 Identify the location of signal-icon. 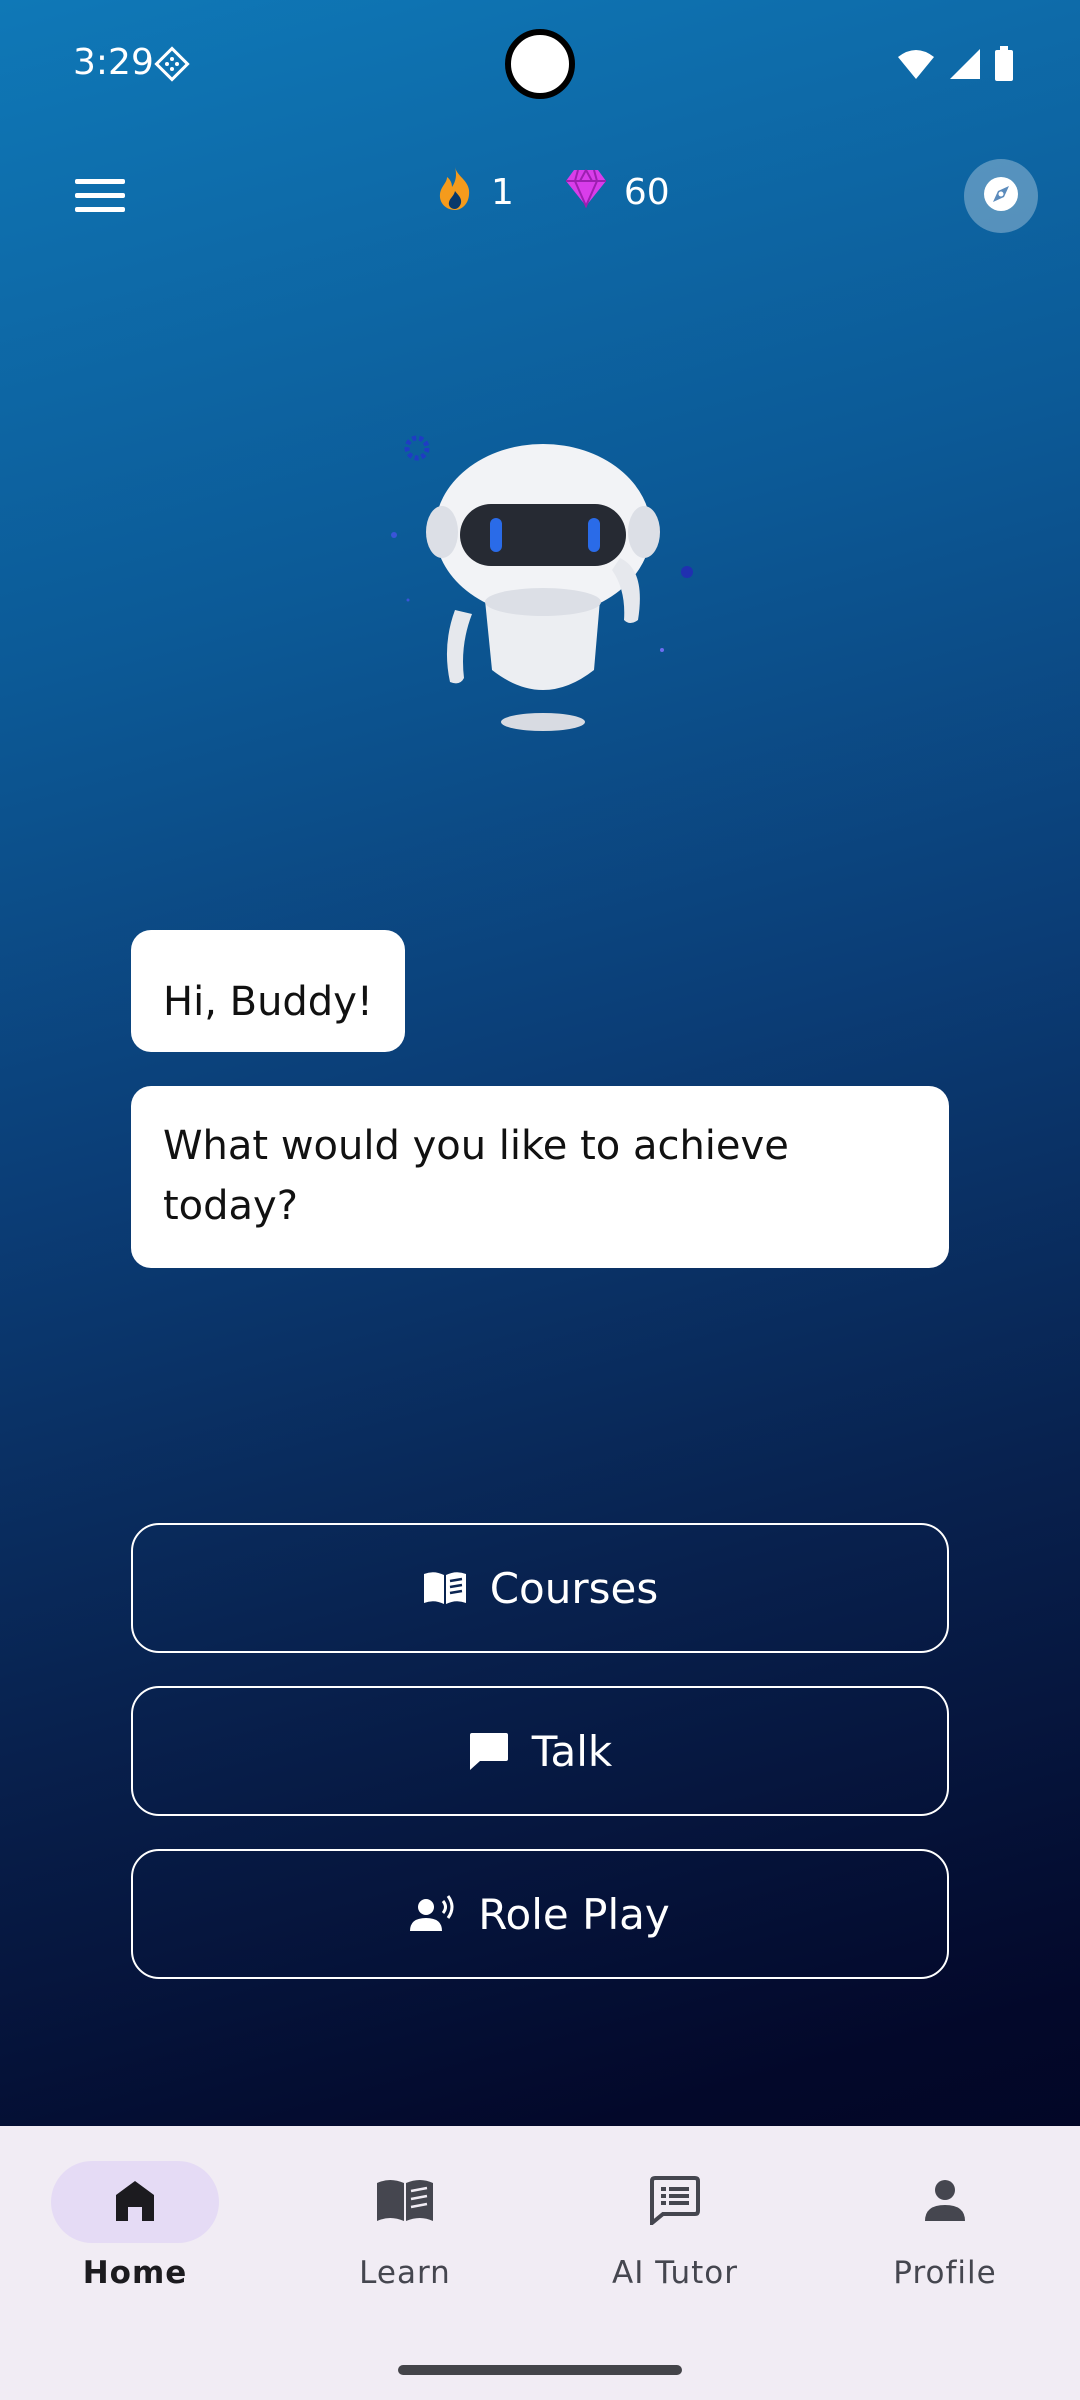
(965, 66).